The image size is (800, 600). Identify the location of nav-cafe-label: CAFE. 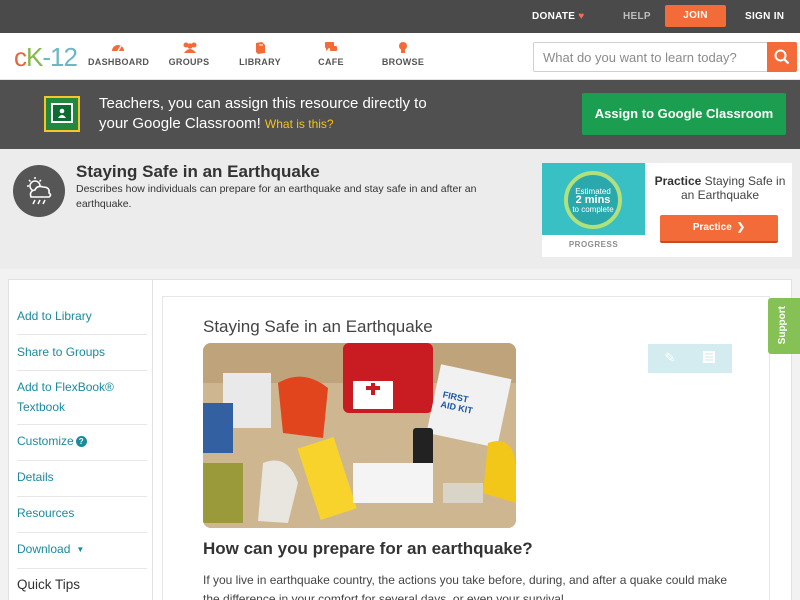
(331, 62).